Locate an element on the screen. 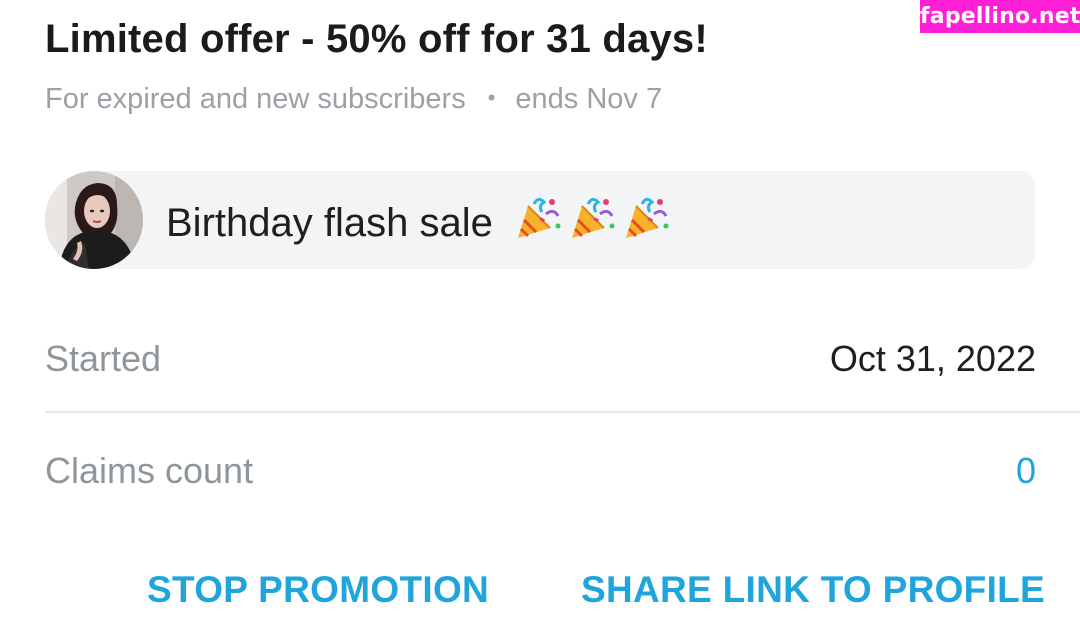  stop-promotion-button: STOP PROMOTION is located at coordinates (318, 590).